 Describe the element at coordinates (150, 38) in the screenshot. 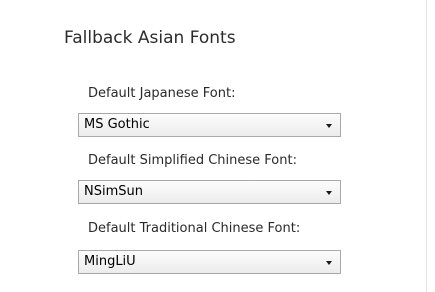

I see `section-title: Fallback Asian Fonts` at that location.